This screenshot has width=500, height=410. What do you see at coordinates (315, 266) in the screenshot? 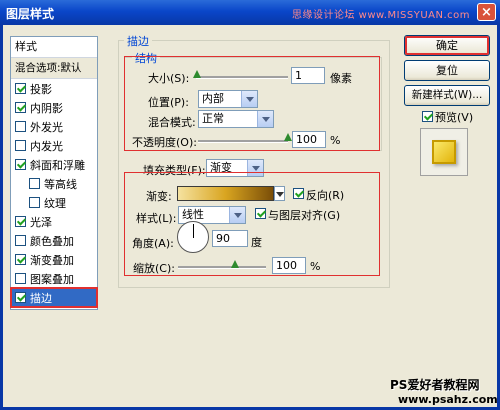
I see `scale-unit: %` at bounding box center [315, 266].